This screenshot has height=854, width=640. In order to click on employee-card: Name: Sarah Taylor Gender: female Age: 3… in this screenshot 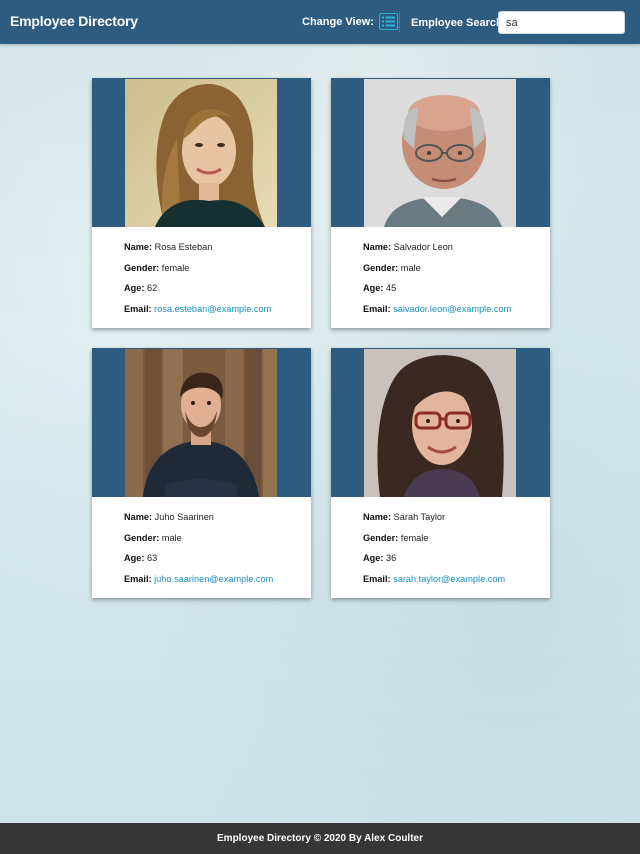, I will do `click(440, 473)`.